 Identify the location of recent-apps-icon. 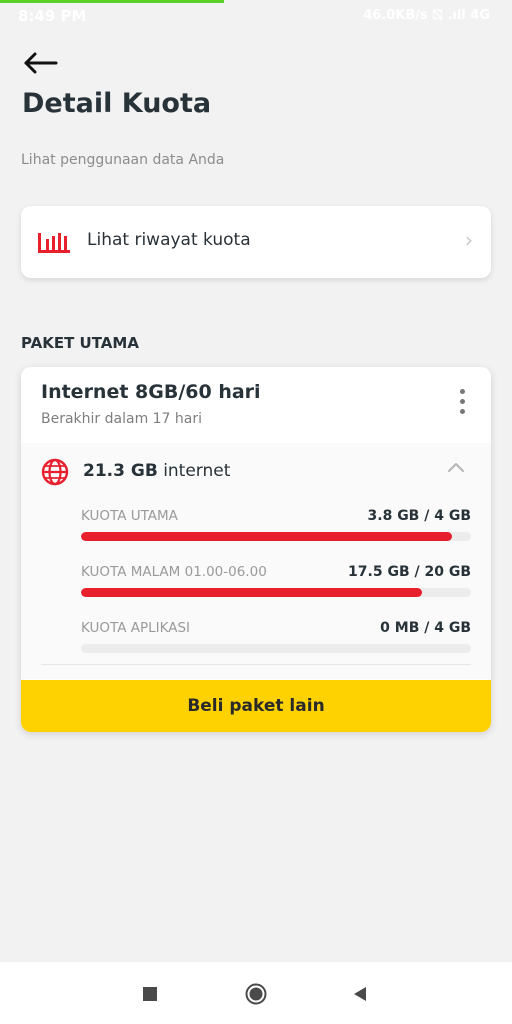
(150, 994).